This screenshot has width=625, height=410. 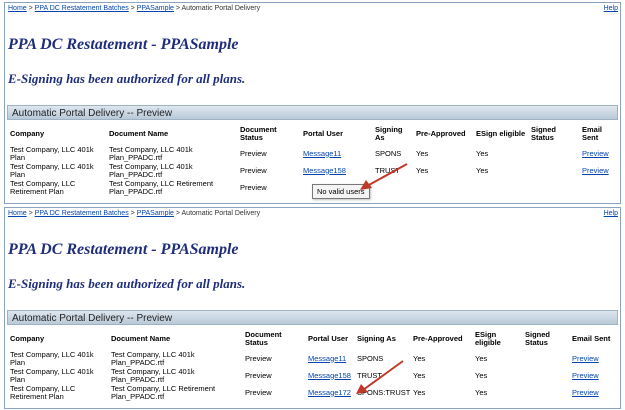 I want to click on col-signed-status: Signed Status, so click(x=544, y=133).